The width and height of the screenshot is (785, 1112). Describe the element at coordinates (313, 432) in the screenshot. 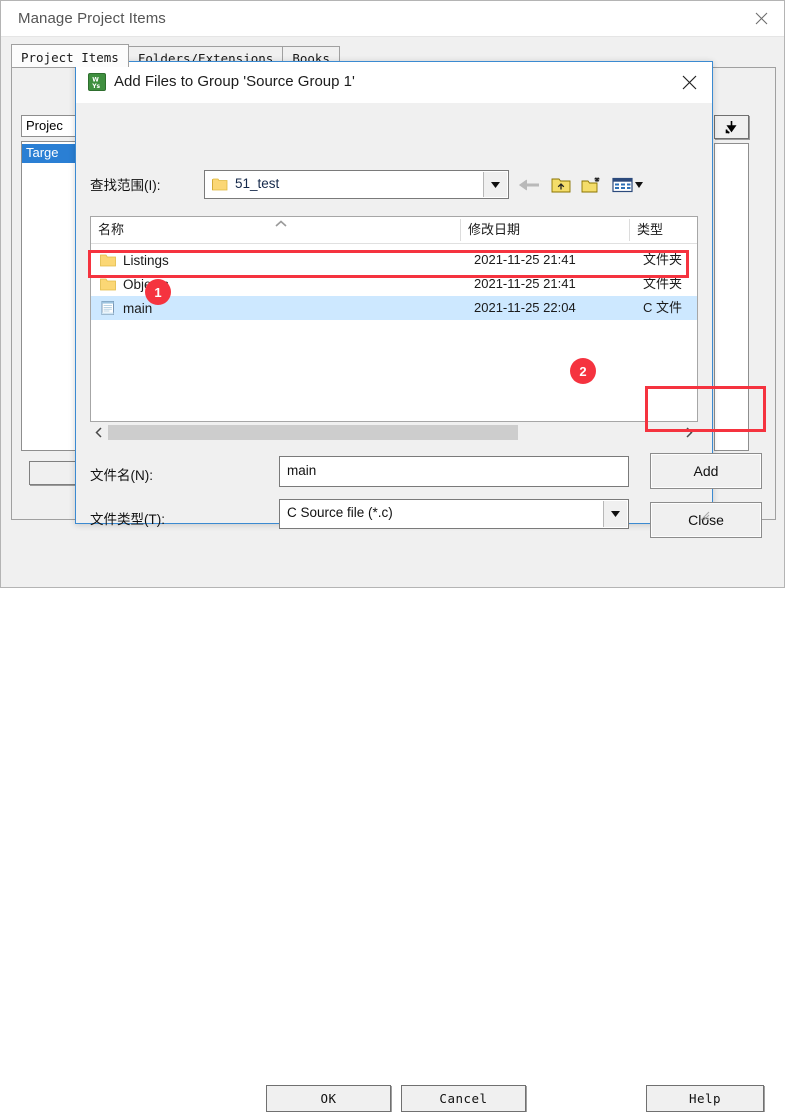

I see `scrollbar-thumb` at that location.